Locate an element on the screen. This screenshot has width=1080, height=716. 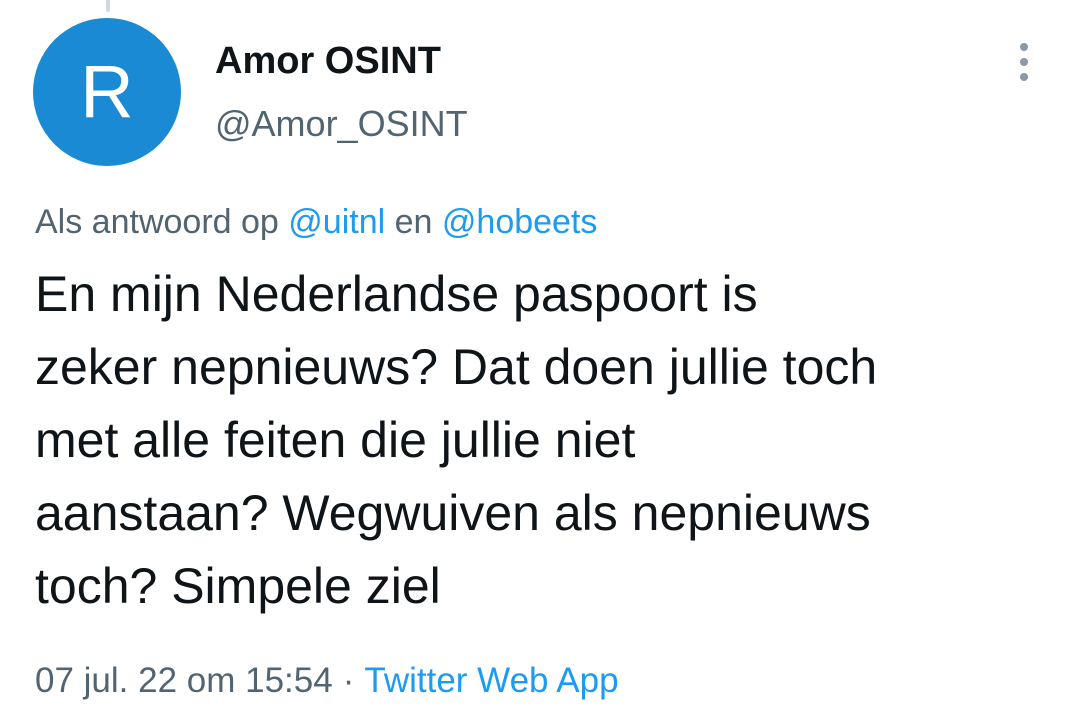
tweet-source-link: Twitter Web App is located at coordinates (491, 680).